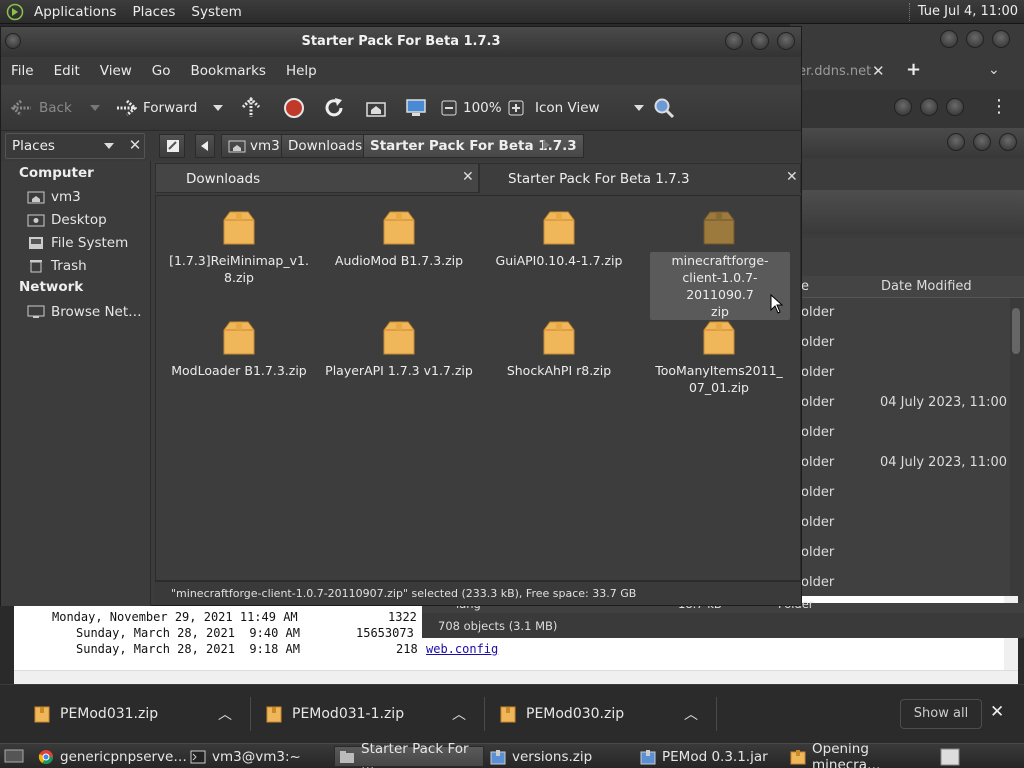 The width and height of the screenshot is (1024, 768). I want to click on sidebar-item-desktop: Desktop, so click(67, 220).